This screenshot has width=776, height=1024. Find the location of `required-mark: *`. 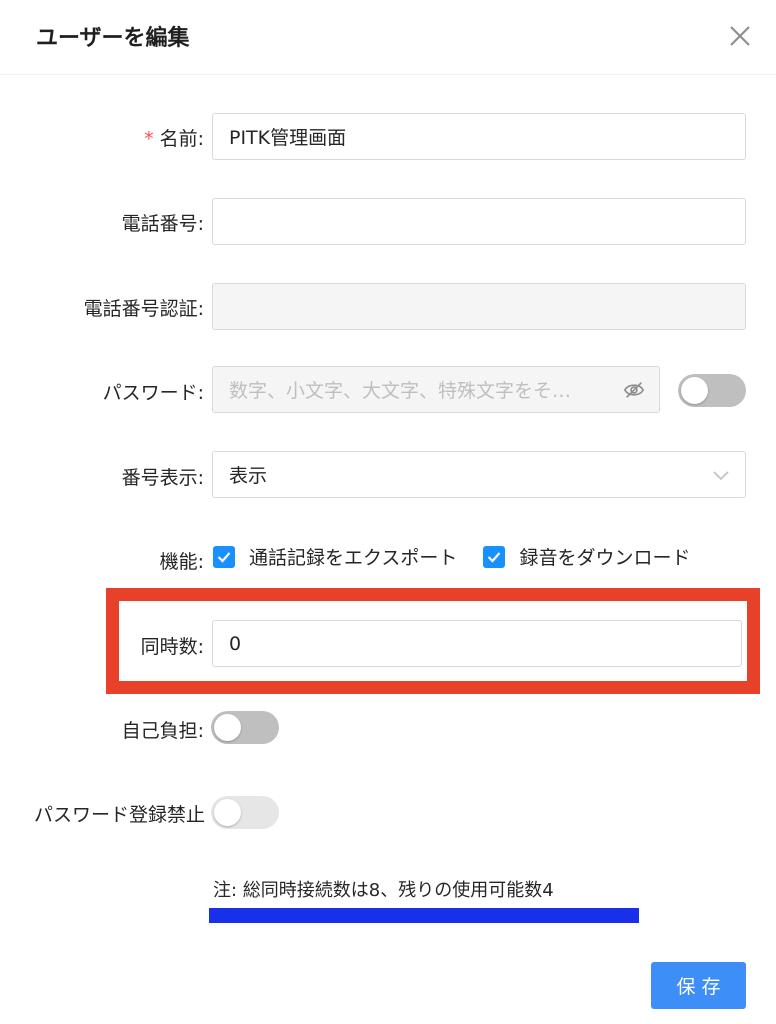

required-mark: * is located at coordinates (149, 139).